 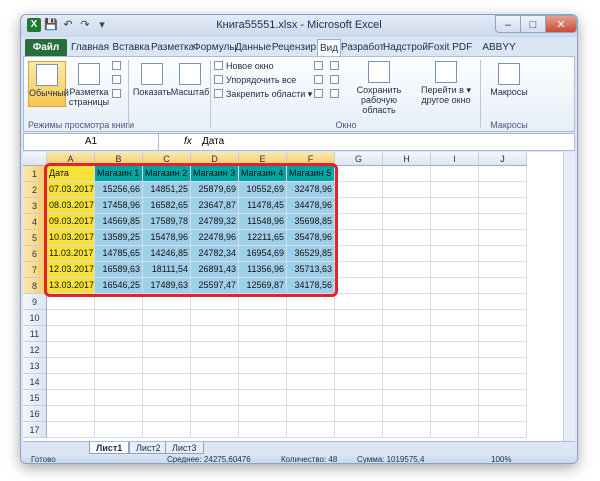 What do you see at coordinates (215, 48) in the screenshot?
I see `tab-formulas: Формулы` at bounding box center [215, 48].